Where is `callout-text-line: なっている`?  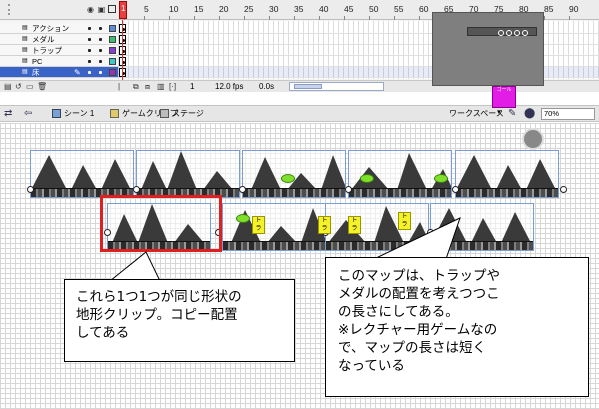
callout-text-line: なっている is located at coordinates (371, 366).